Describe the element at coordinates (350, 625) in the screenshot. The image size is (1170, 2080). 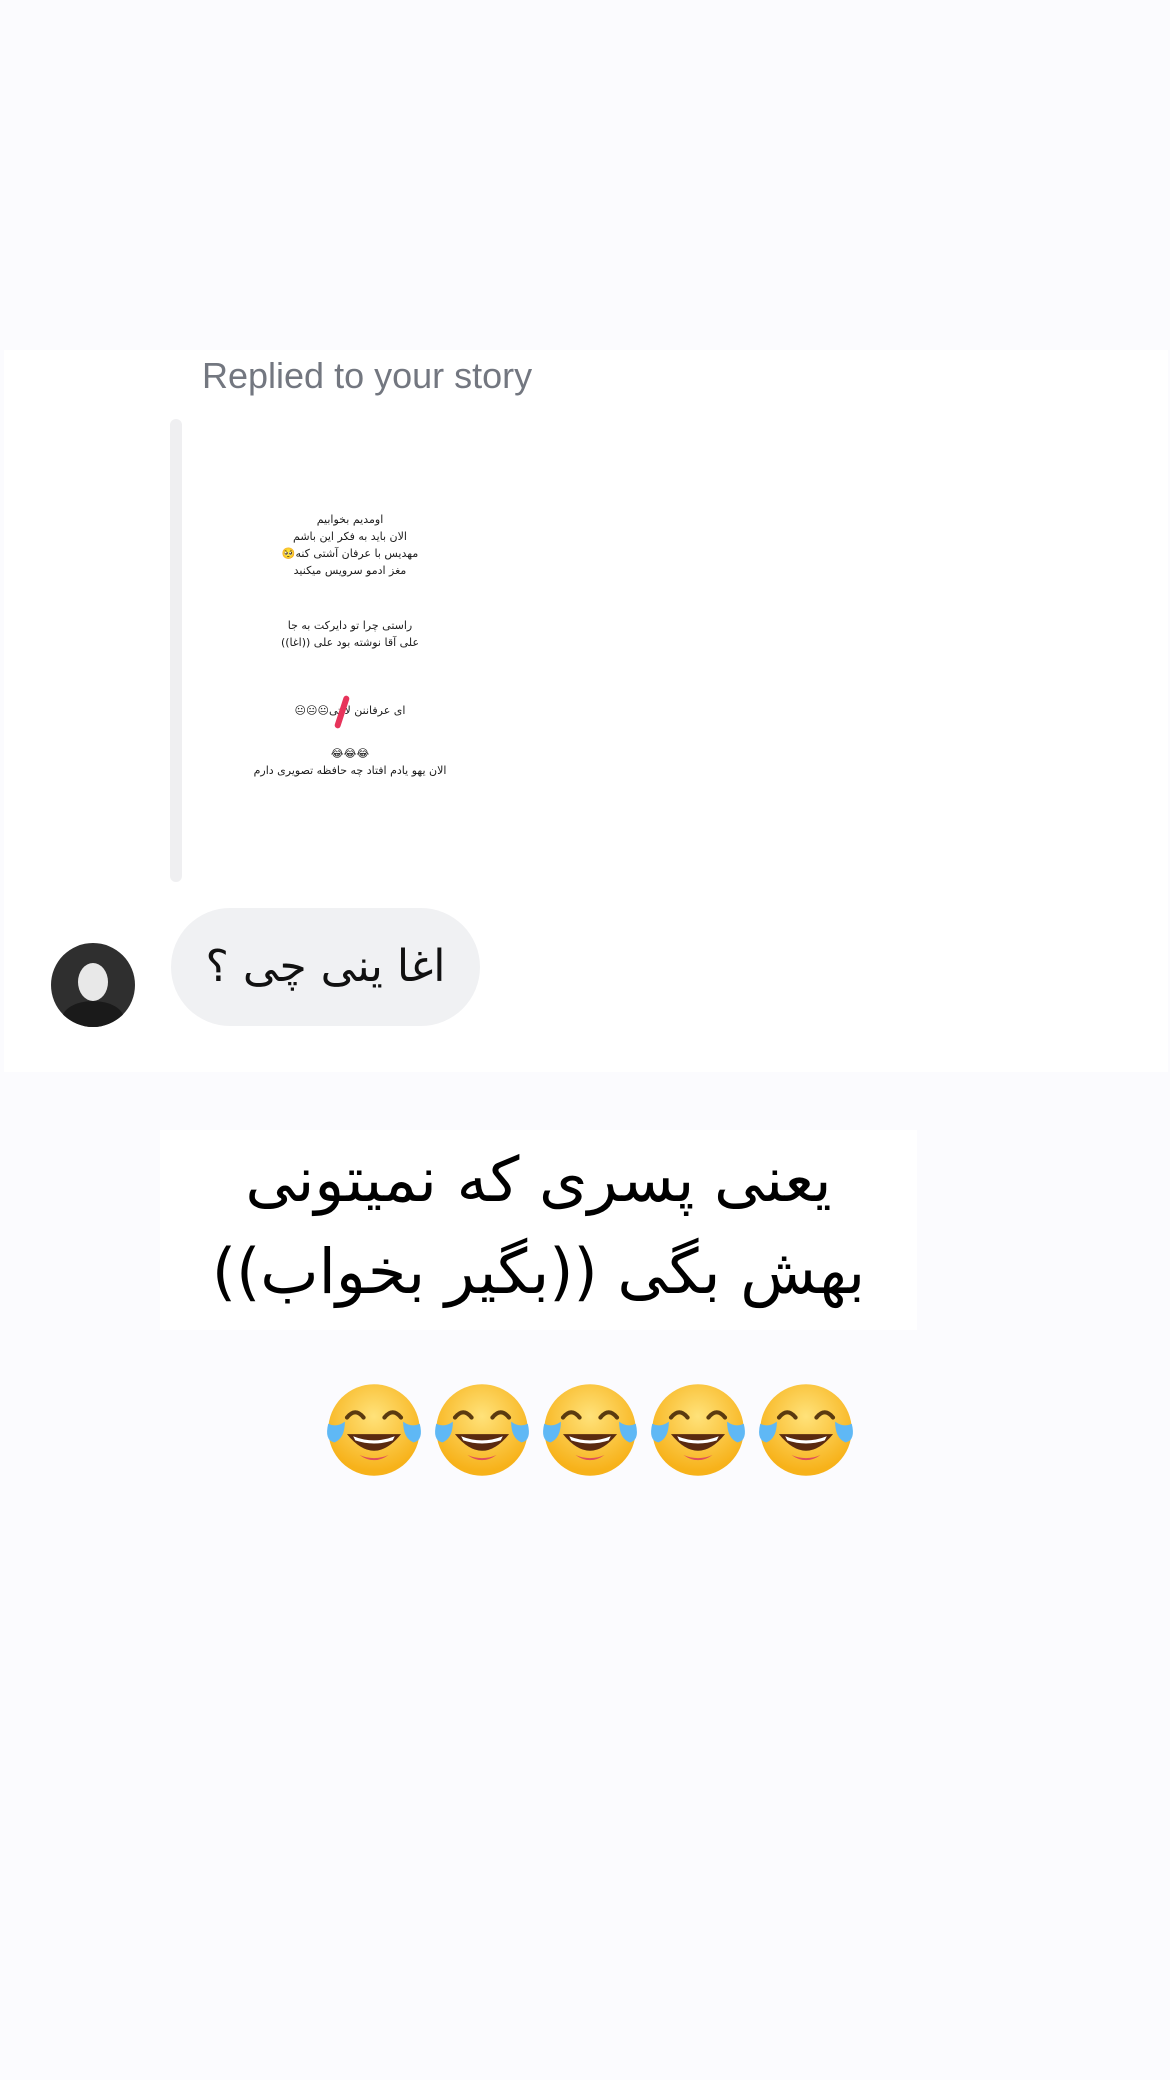
I see `story-text-line: راستی چرا تو دایرکت به جا` at that location.